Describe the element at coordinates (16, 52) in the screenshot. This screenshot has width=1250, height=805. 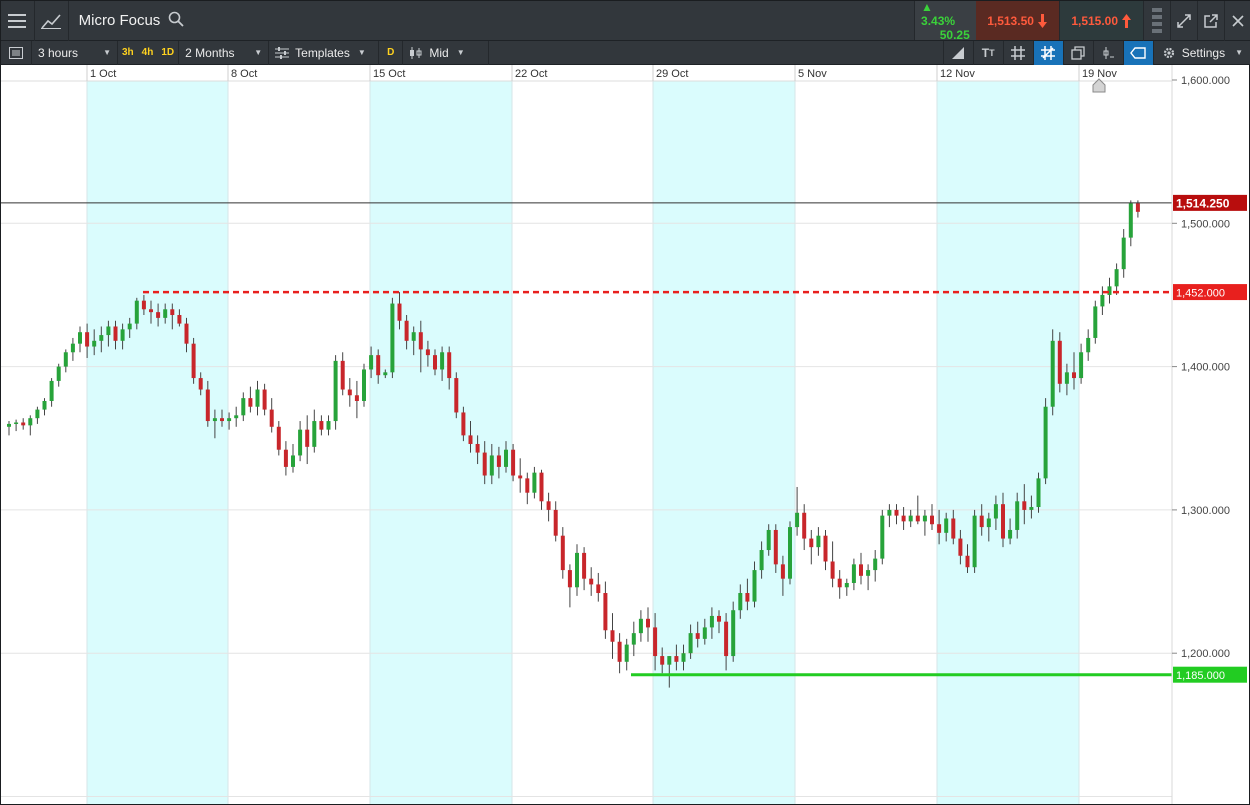
I see `list-icon` at that location.